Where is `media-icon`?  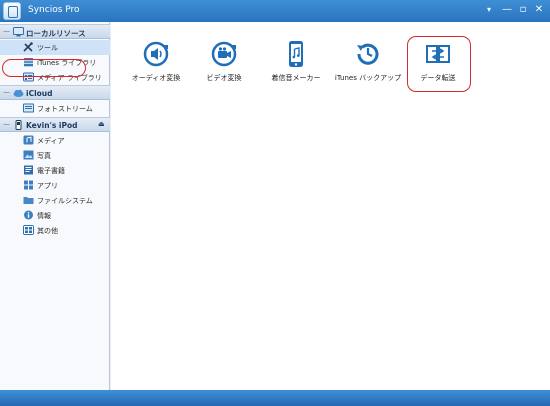 media-icon is located at coordinates (28, 140).